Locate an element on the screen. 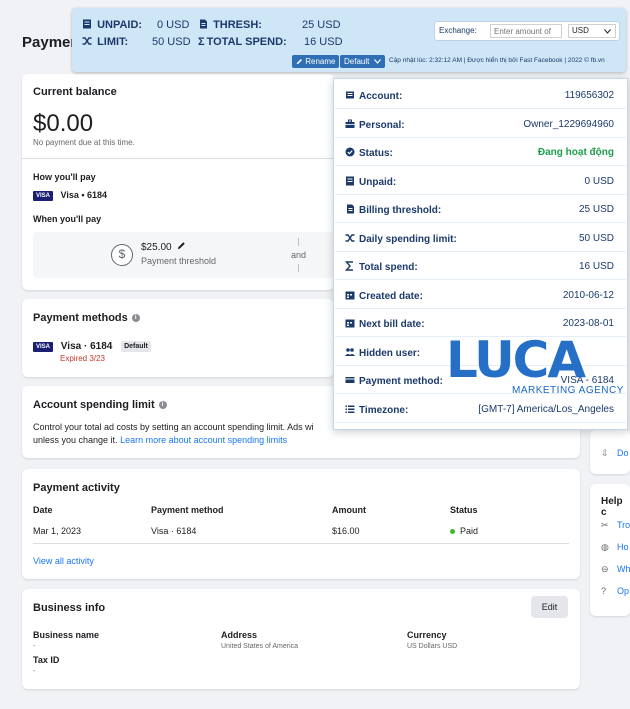 Image resolution: width=630 pixels, height=709 pixels. unpaid-label: UNPAID: is located at coordinates (120, 25).